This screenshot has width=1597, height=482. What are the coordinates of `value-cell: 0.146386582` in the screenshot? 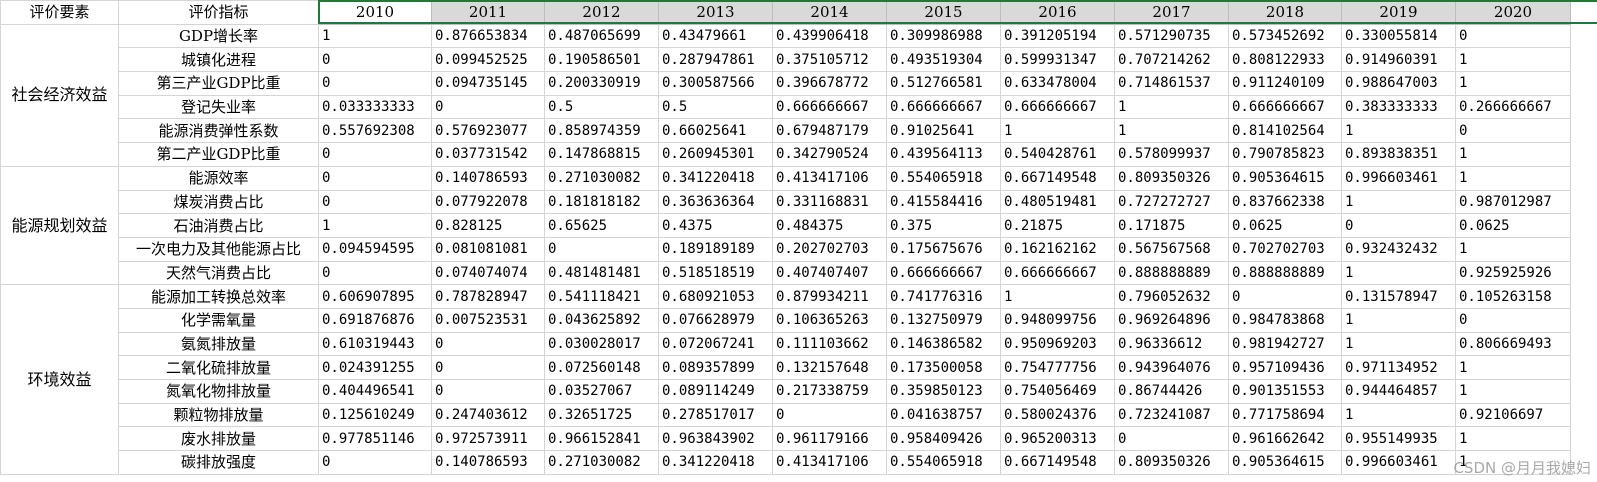 It's located at (943, 344).